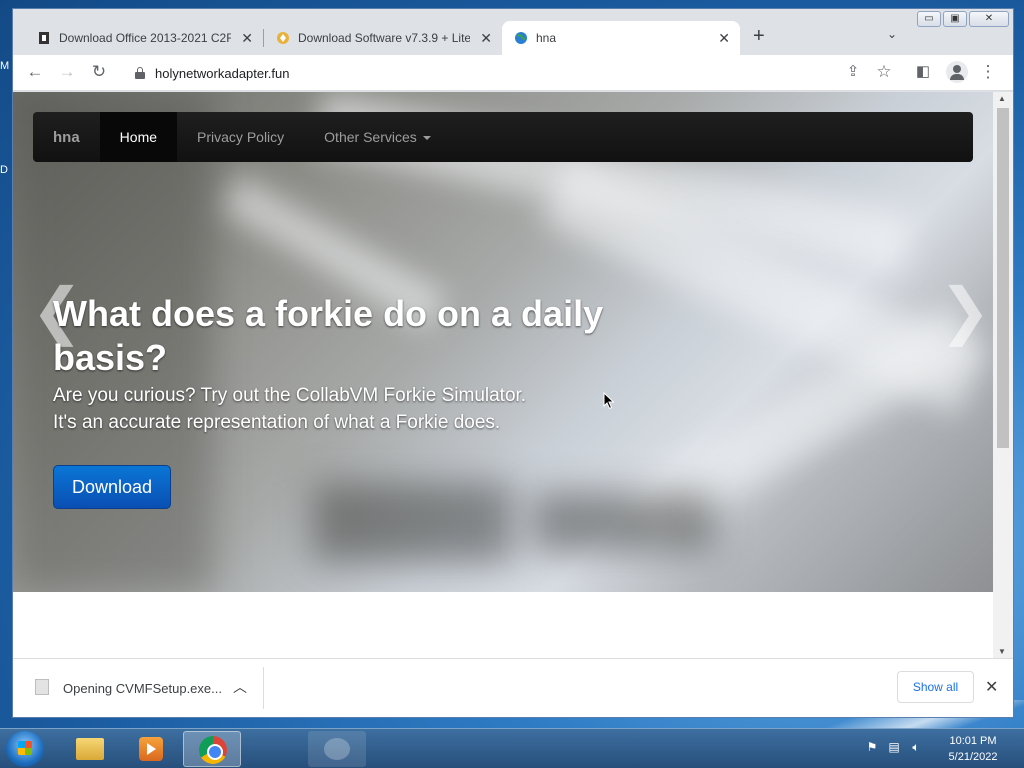 This screenshot has height=768, width=1024. I want to click on folder-icon, so click(90, 749).